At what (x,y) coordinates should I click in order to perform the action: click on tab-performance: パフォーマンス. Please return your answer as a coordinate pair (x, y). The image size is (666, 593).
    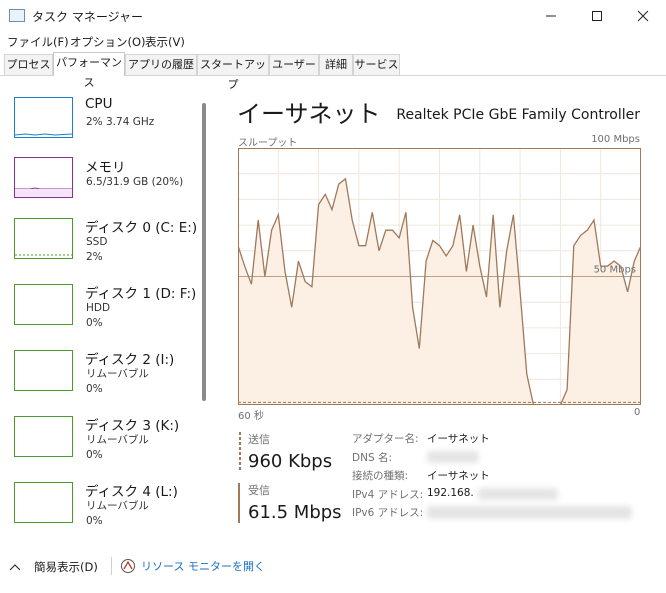
    Looking at the image, I should click on (89, 70).